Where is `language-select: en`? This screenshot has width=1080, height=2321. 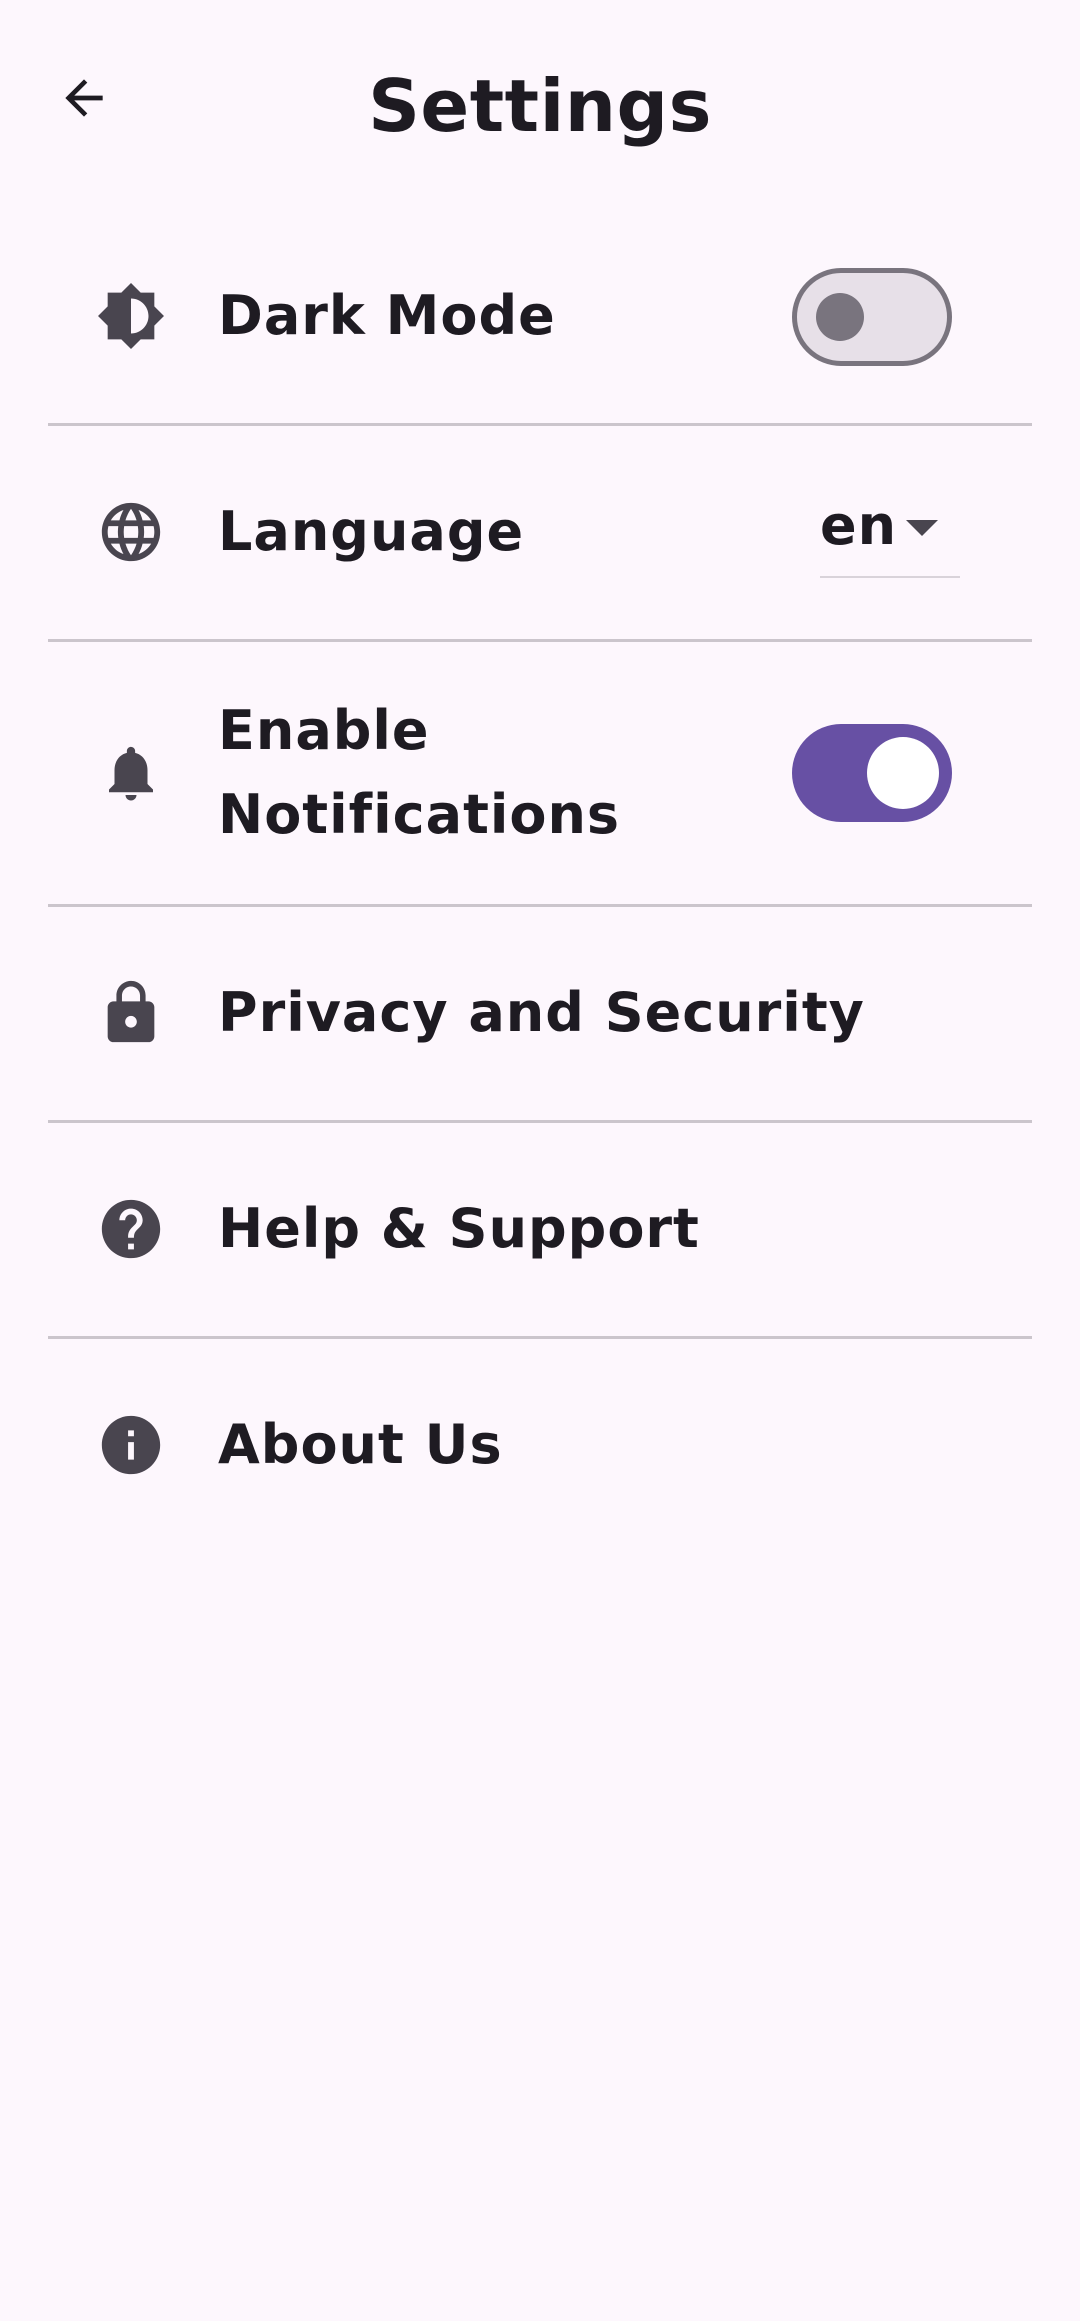
language-select: en is located at coordinates (890, 532).